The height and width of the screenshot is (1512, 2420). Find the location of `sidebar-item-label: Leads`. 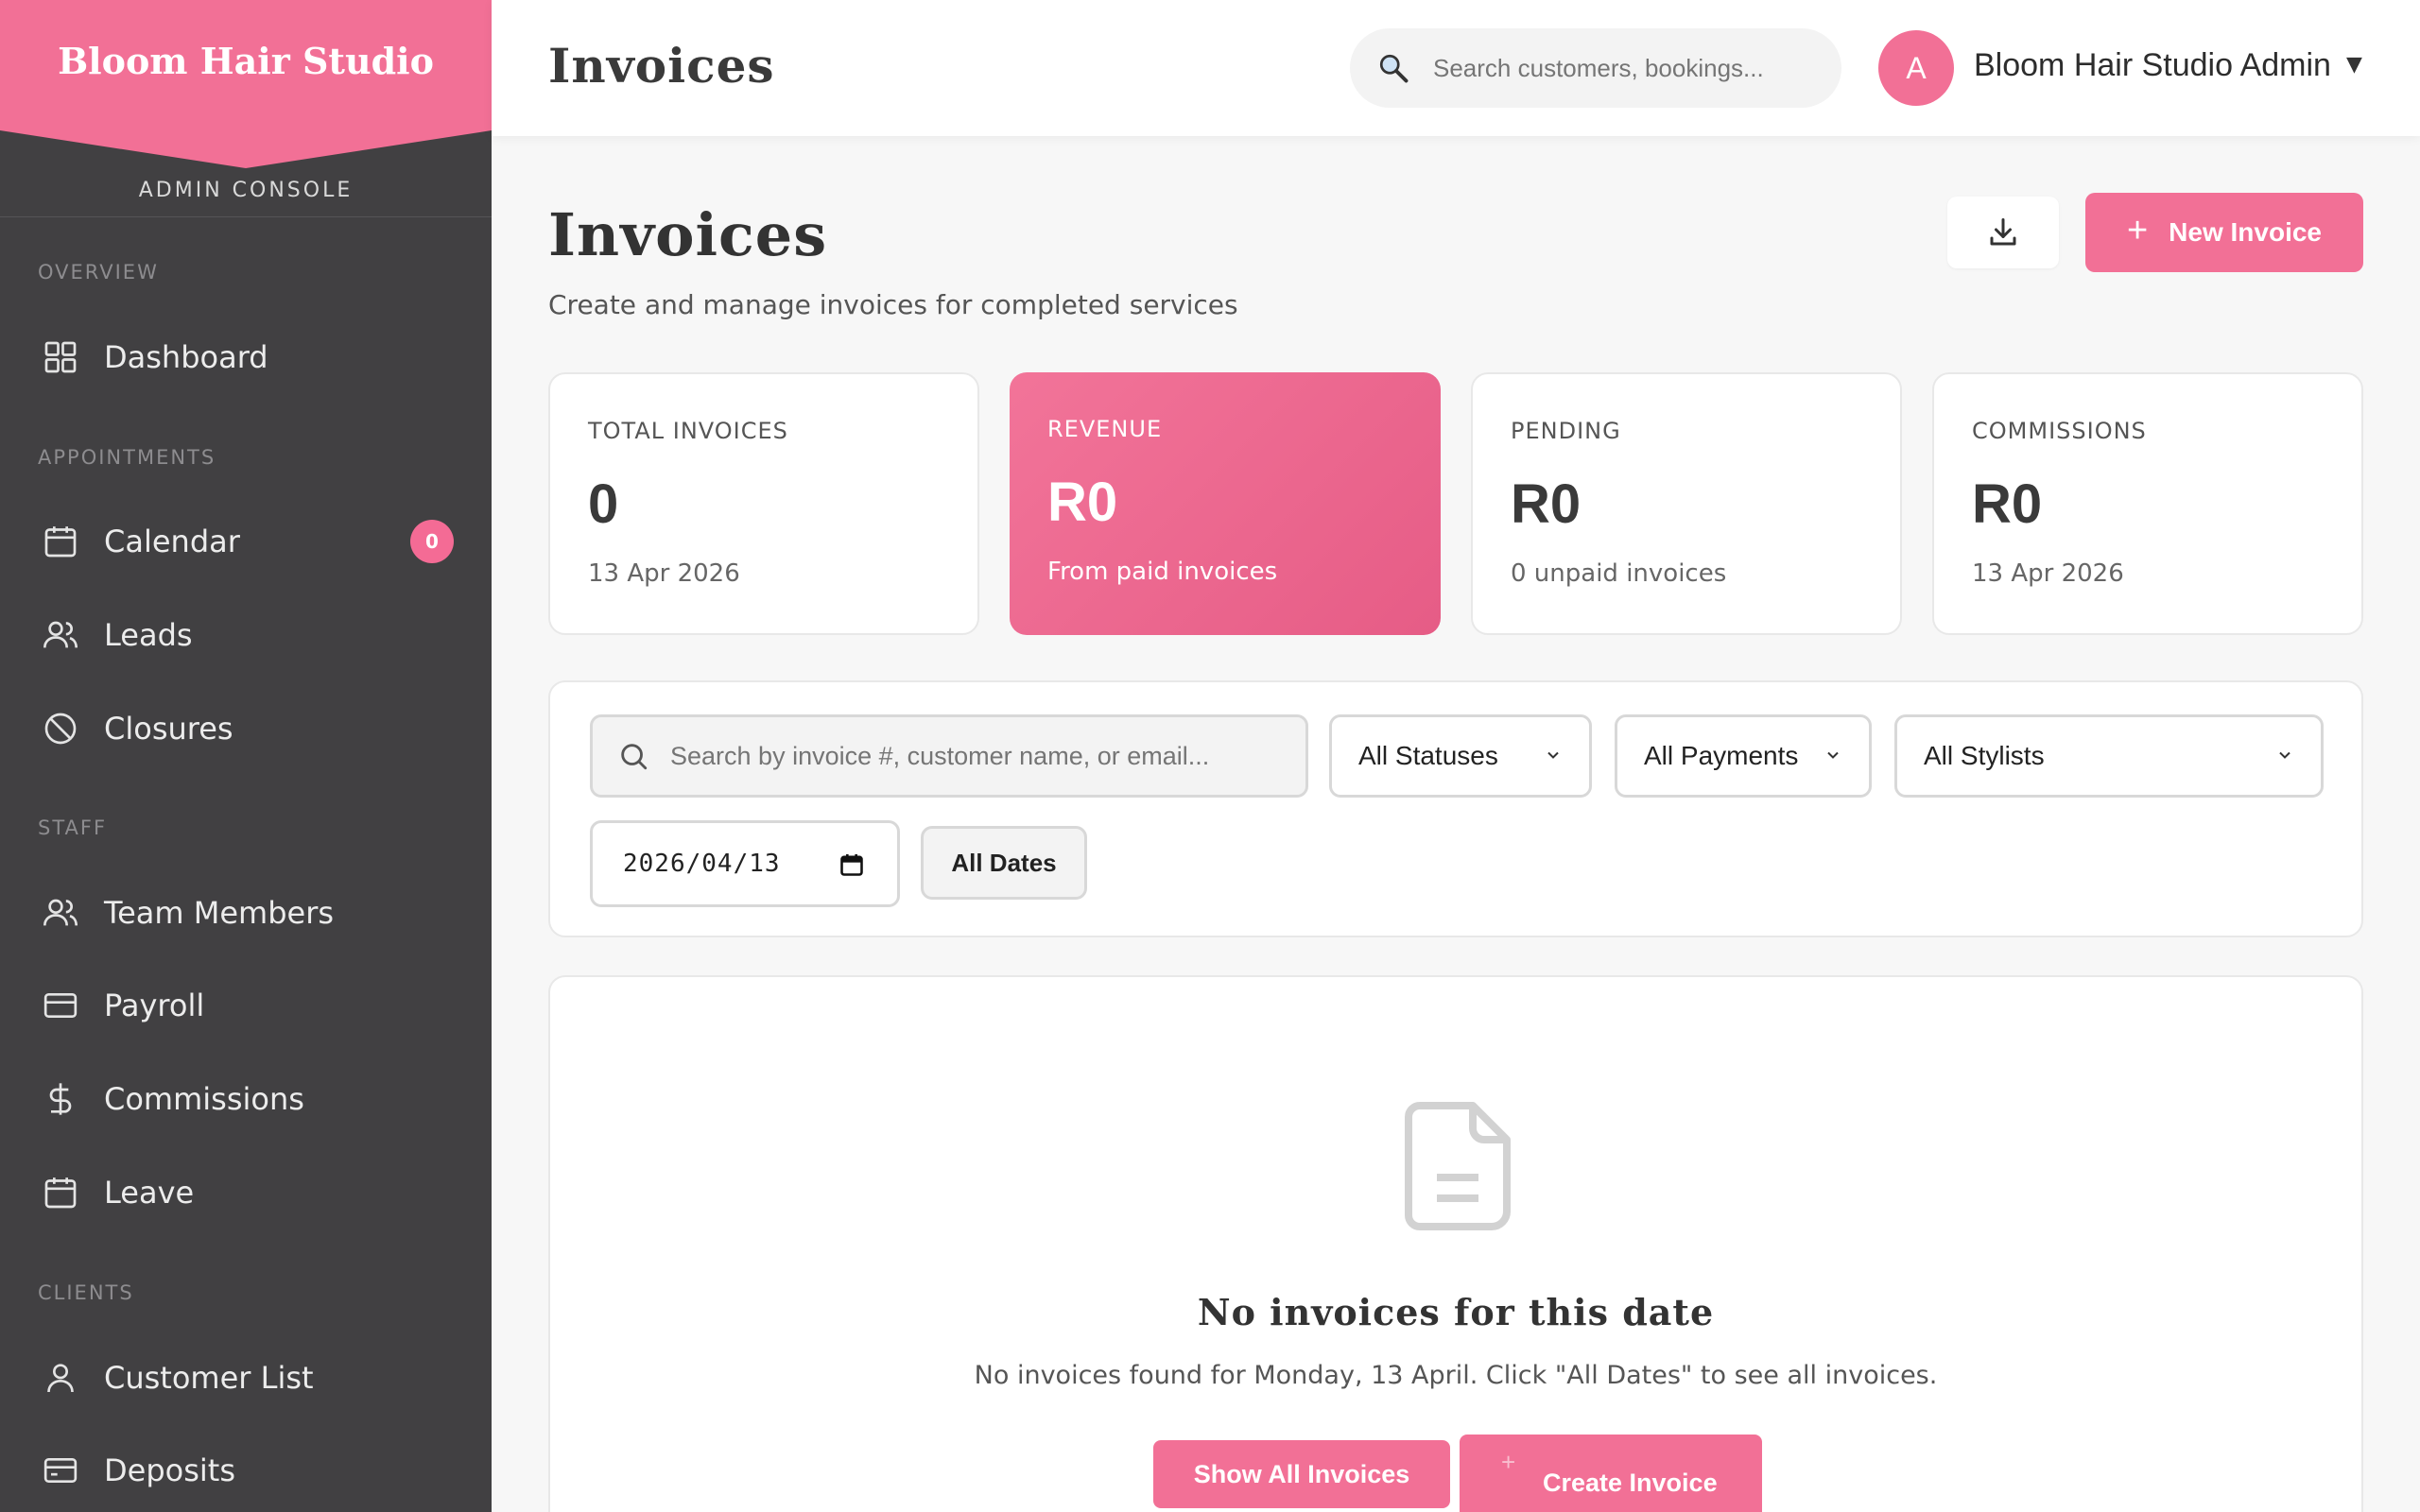

sidebar-item-label: Leads is located at coordinates (148, 635).